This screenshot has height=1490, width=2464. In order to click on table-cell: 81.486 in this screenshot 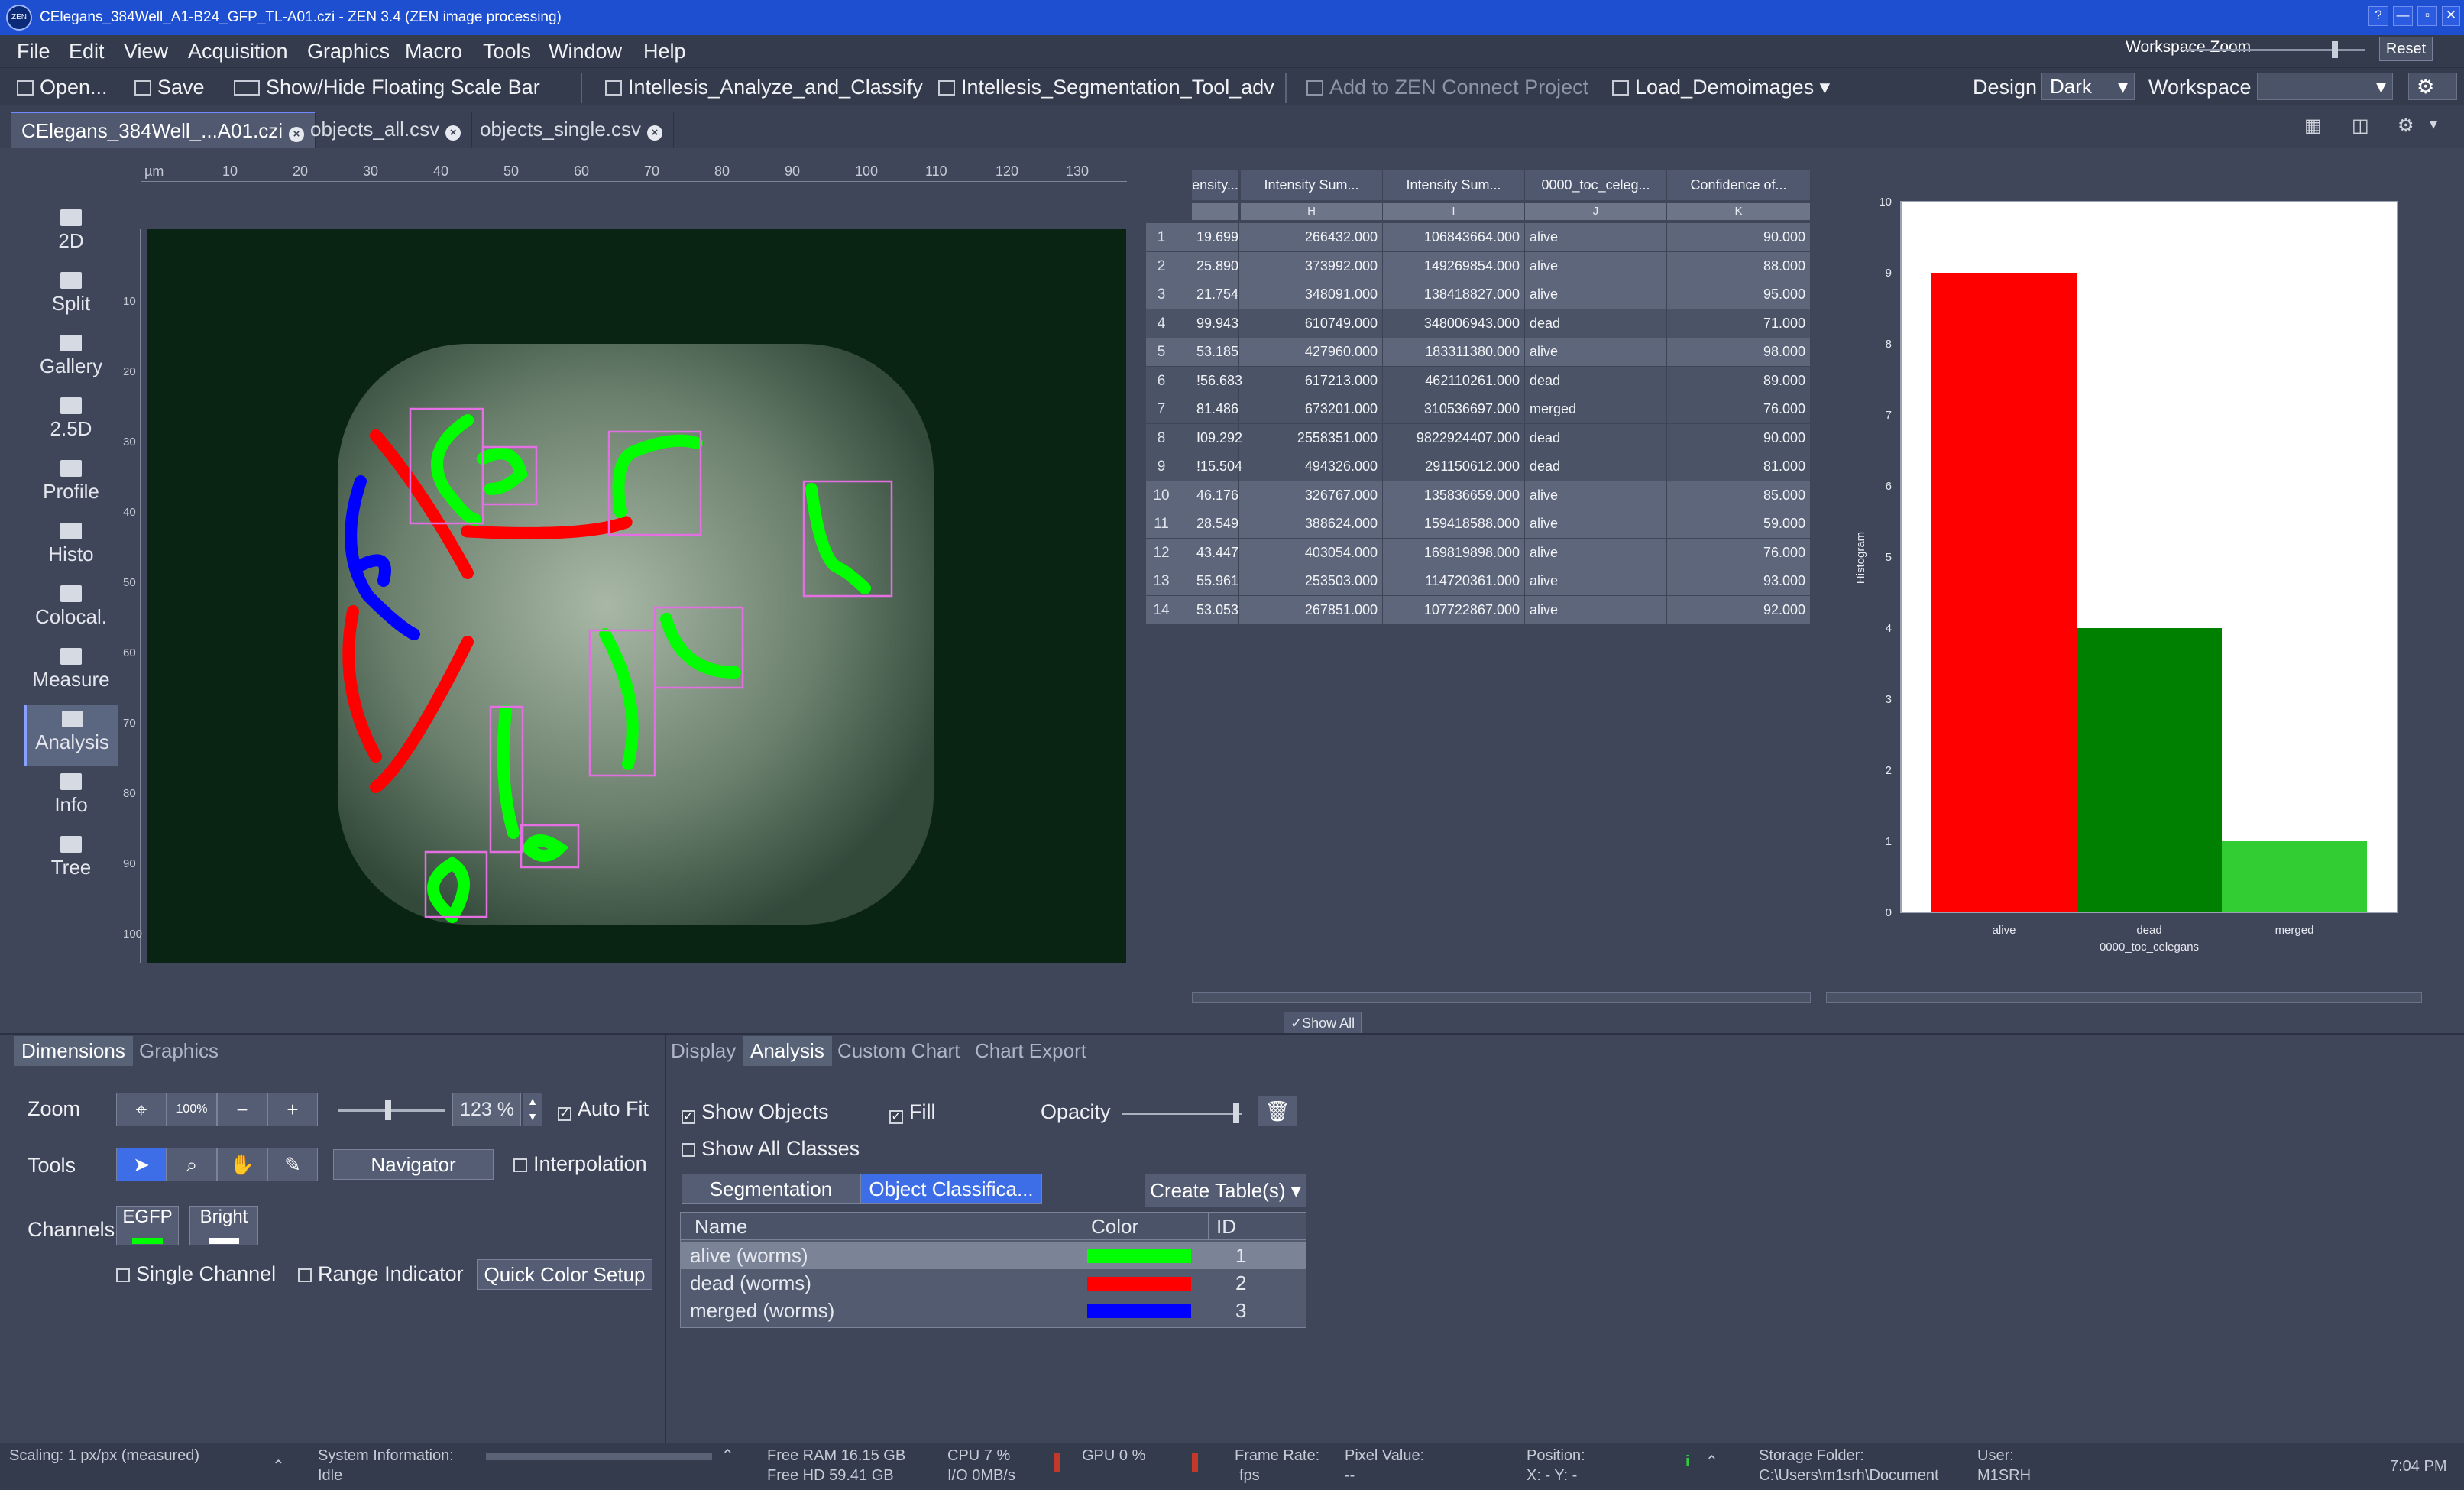, I will do `click(1215, 409)`.